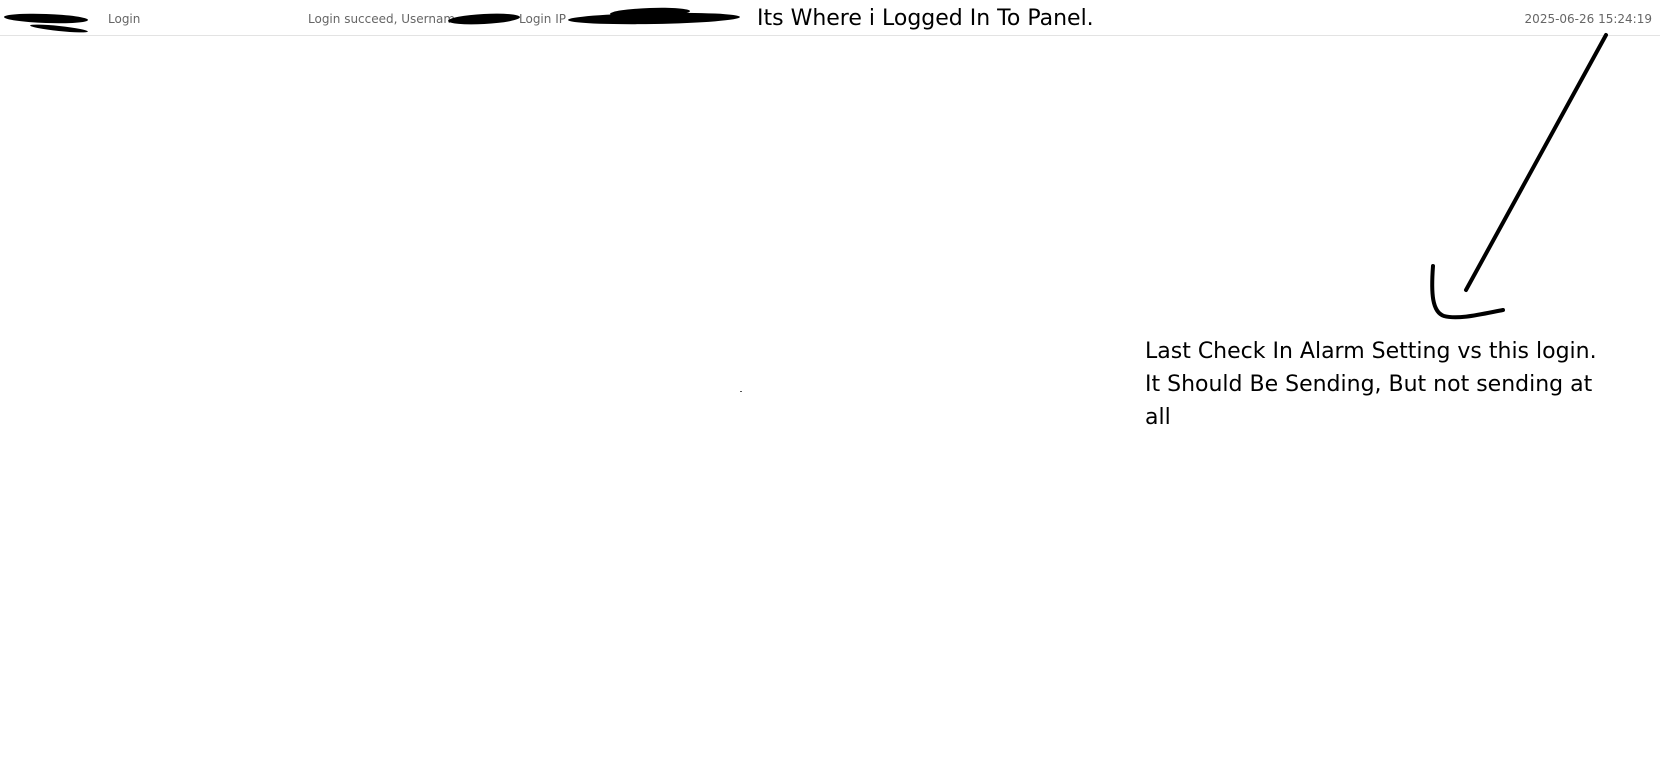 This screenshot has height=767, width=1660. Describe the element at coordinates (484, 19) in the screenshot. I see `redacted-username-scribble` at that location.